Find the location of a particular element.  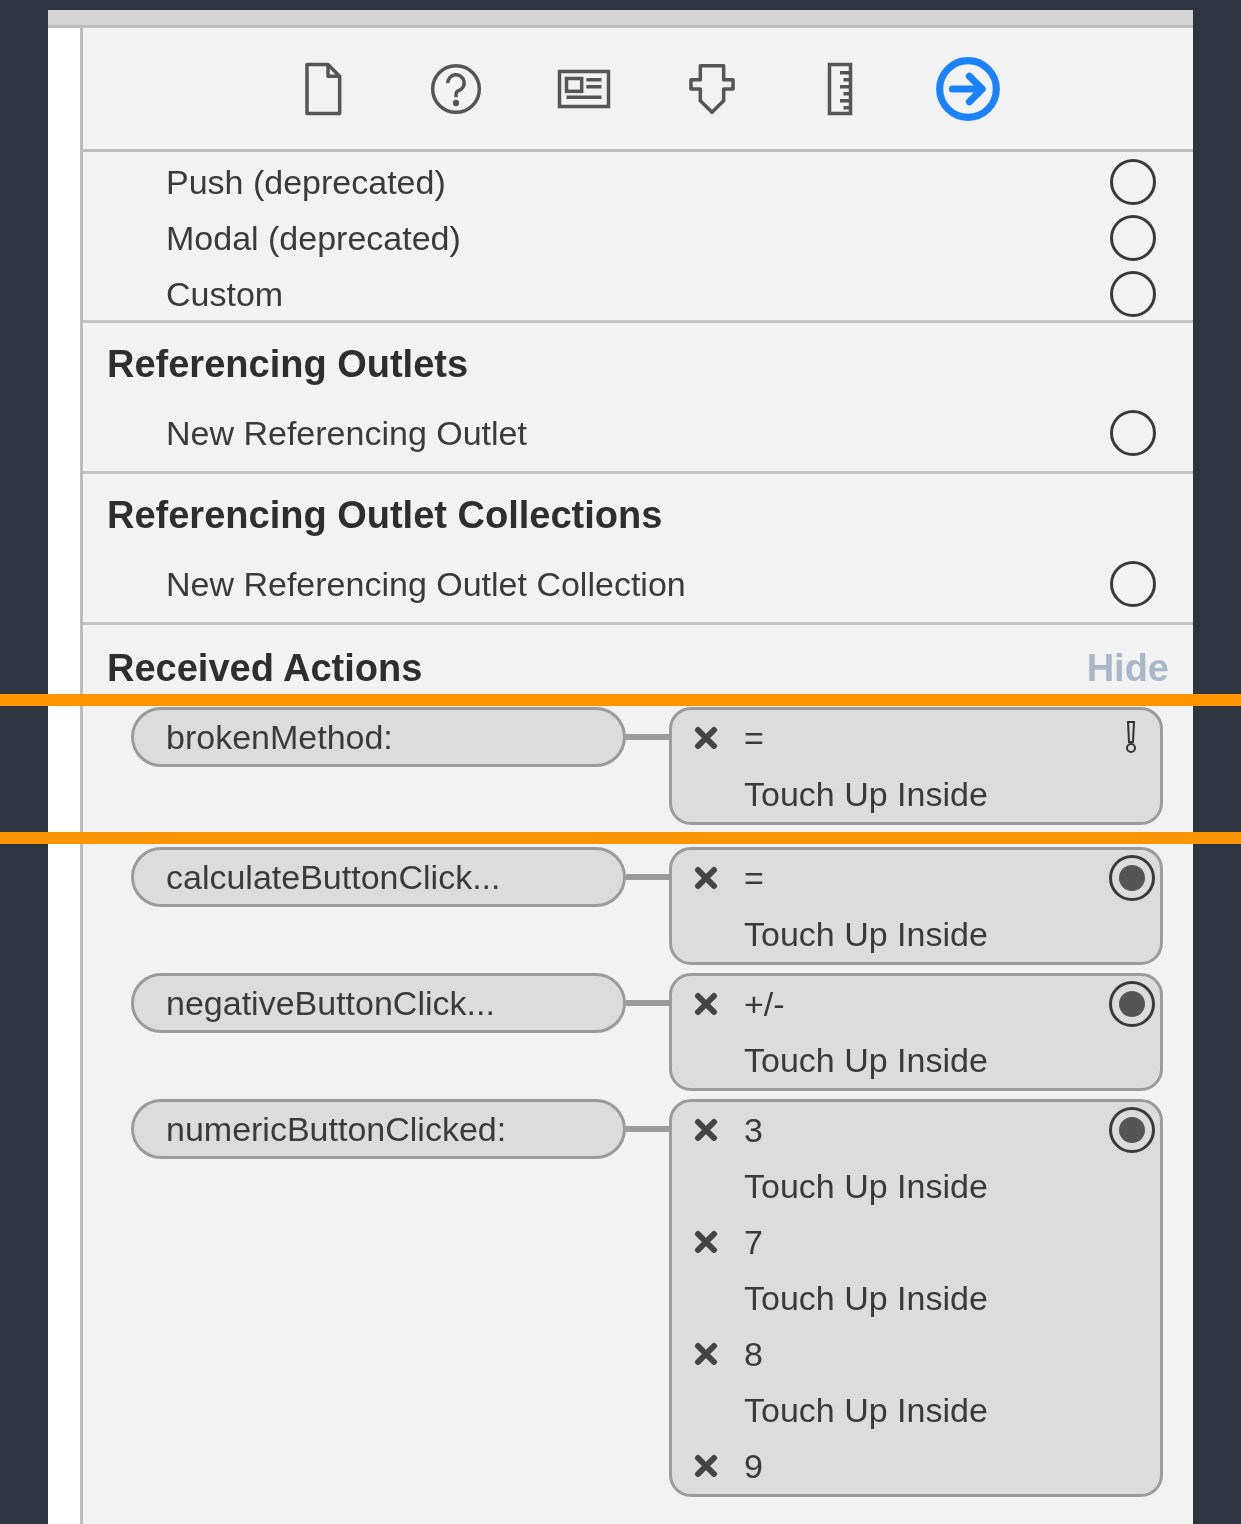

connection-label: Push (deprecated) is located at coordinates (306, 182).